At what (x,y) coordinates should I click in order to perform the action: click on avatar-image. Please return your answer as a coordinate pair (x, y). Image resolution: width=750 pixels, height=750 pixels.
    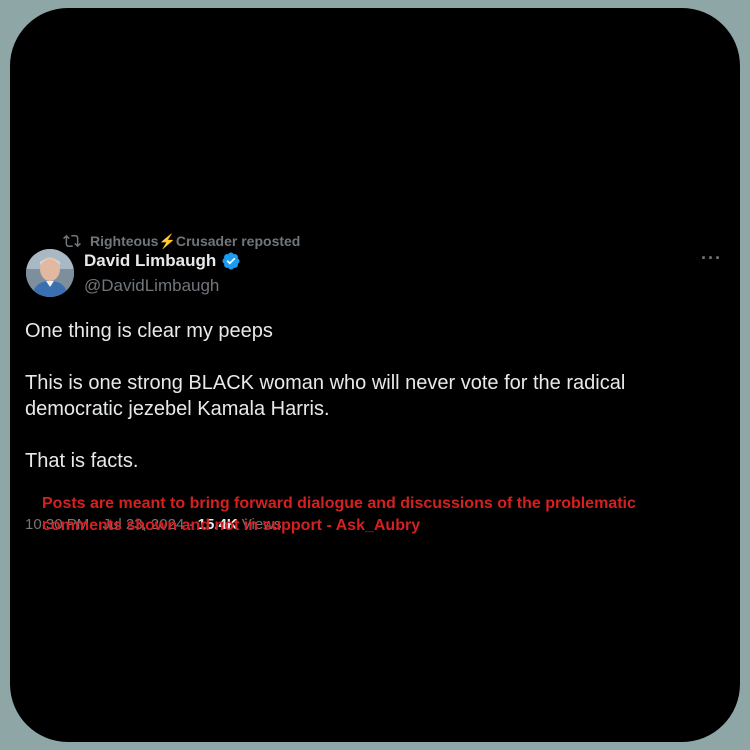
    Looking at the image, I should click on (50, 273).